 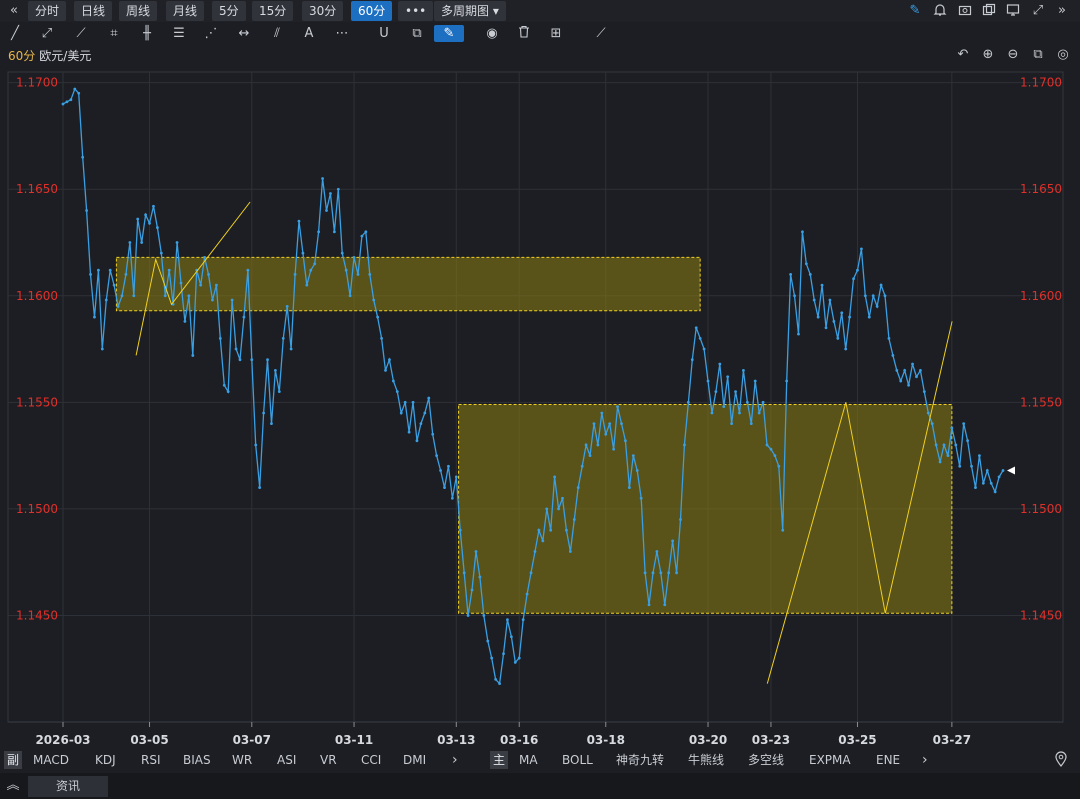 What do you see at coordinates (640, 760) in the screenshot?
I see `tab-magic-nine: 神奇九转` at bounding box center [640, 760].